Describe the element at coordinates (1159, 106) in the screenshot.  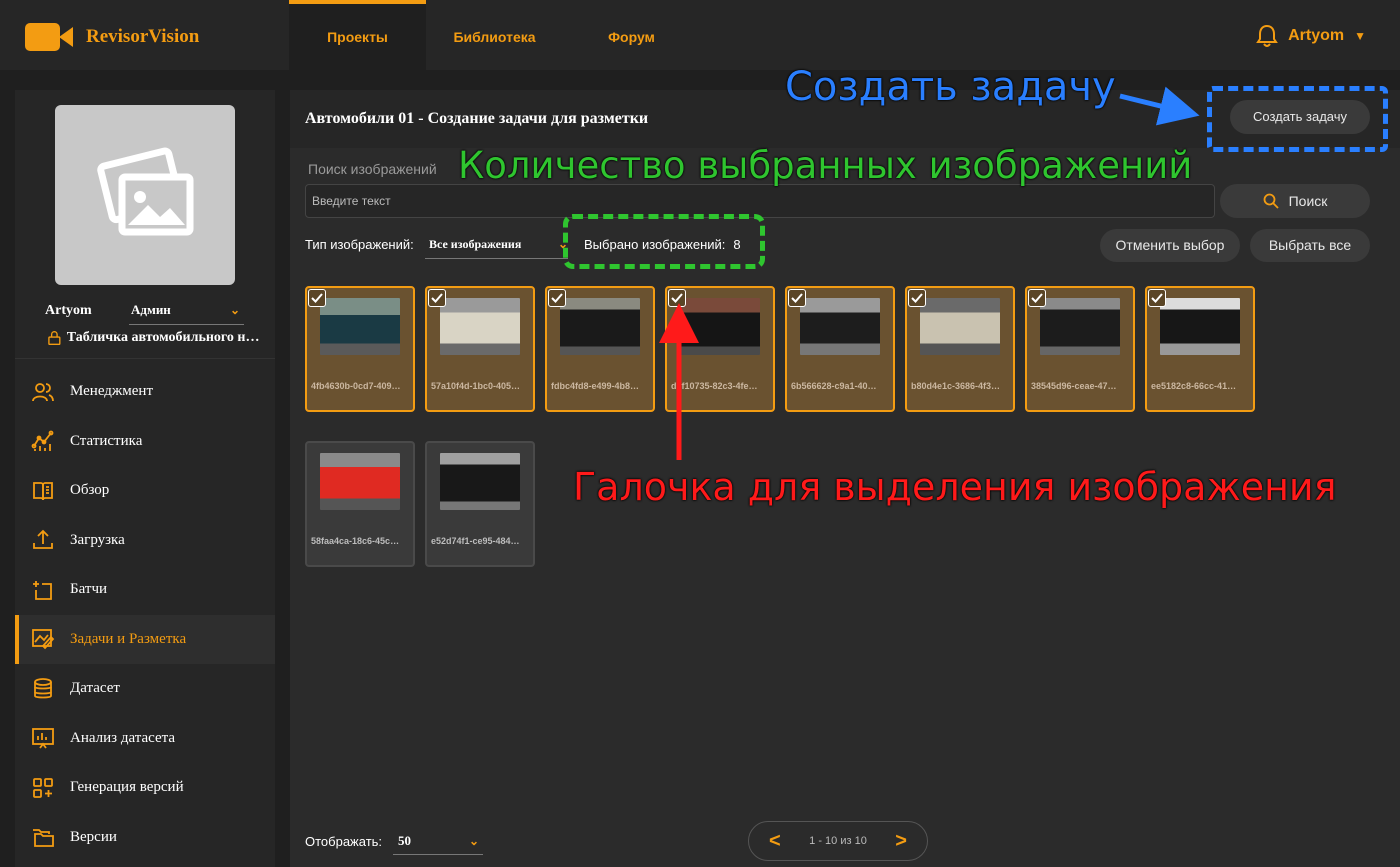
I see `blue-arrow` at that location.